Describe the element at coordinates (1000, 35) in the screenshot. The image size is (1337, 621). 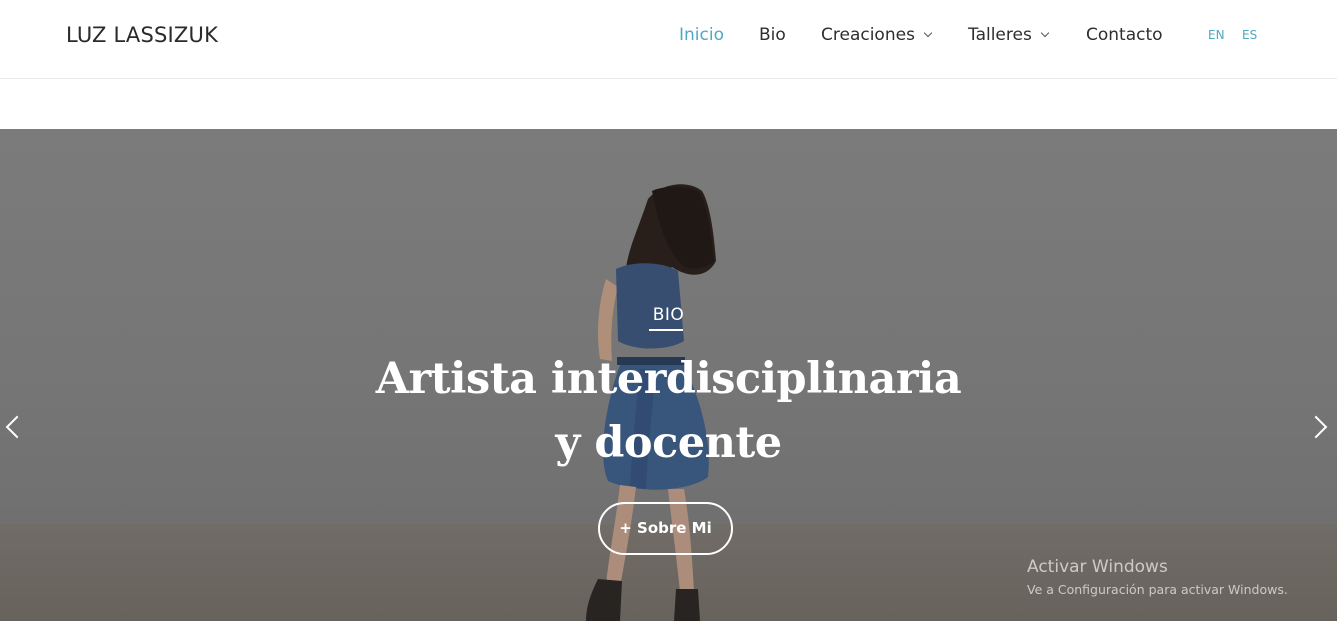
I see `nav-item-label: Talleres` at that location.